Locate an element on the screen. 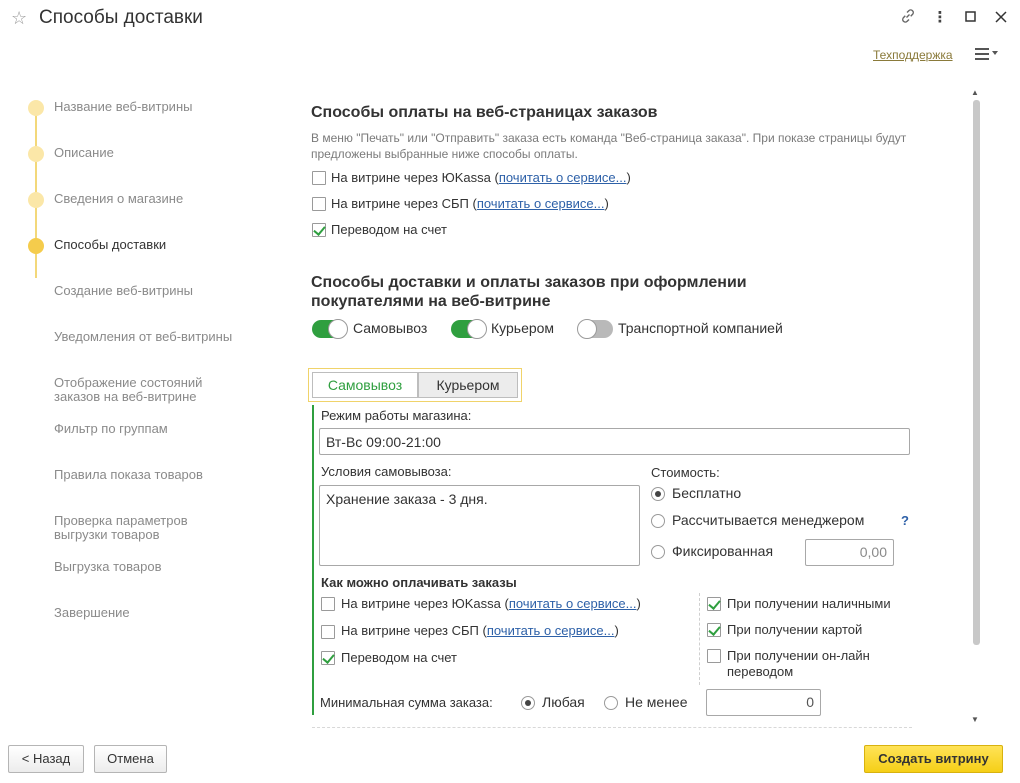 This screenshot has height=783, width=1020. pickup-bank-transfer-checkbox is located at coordinates (328, 658).